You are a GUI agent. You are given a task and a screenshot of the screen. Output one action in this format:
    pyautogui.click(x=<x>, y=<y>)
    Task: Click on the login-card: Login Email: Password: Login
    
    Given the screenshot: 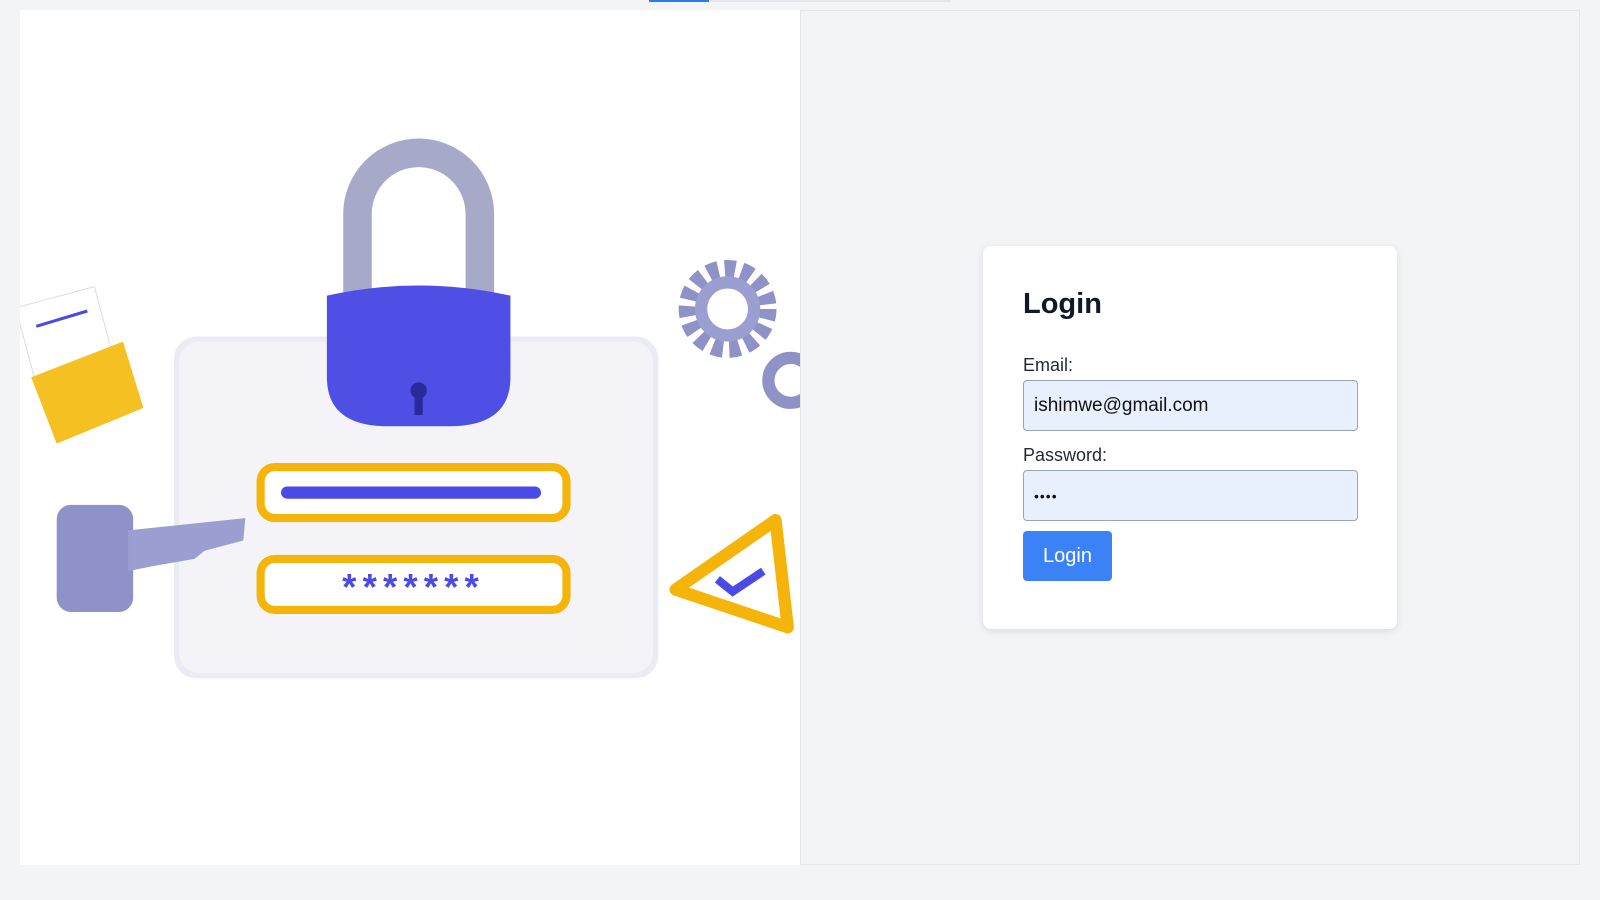 What is the action you would take?
    pyautogui.click(x=1190, y=437)
    